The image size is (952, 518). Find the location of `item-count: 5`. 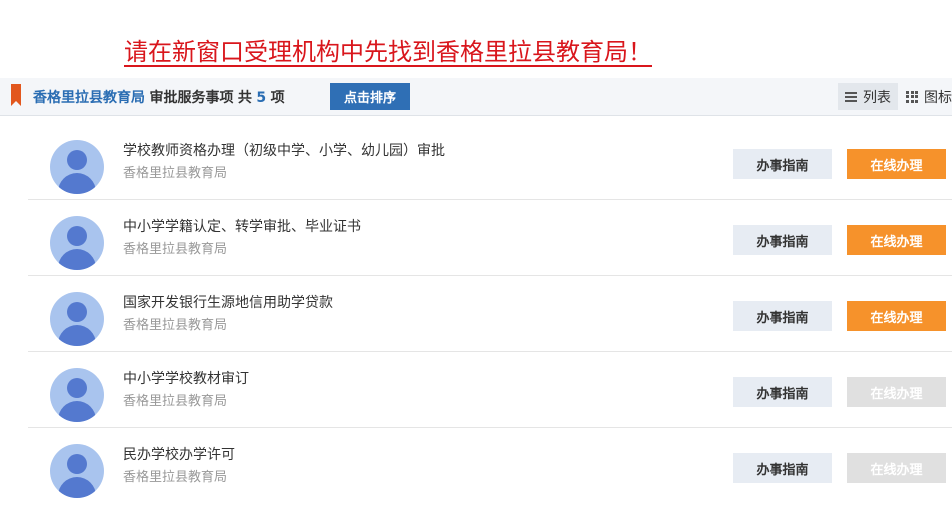

item-count: 5 is located at coordinates (261, 98).